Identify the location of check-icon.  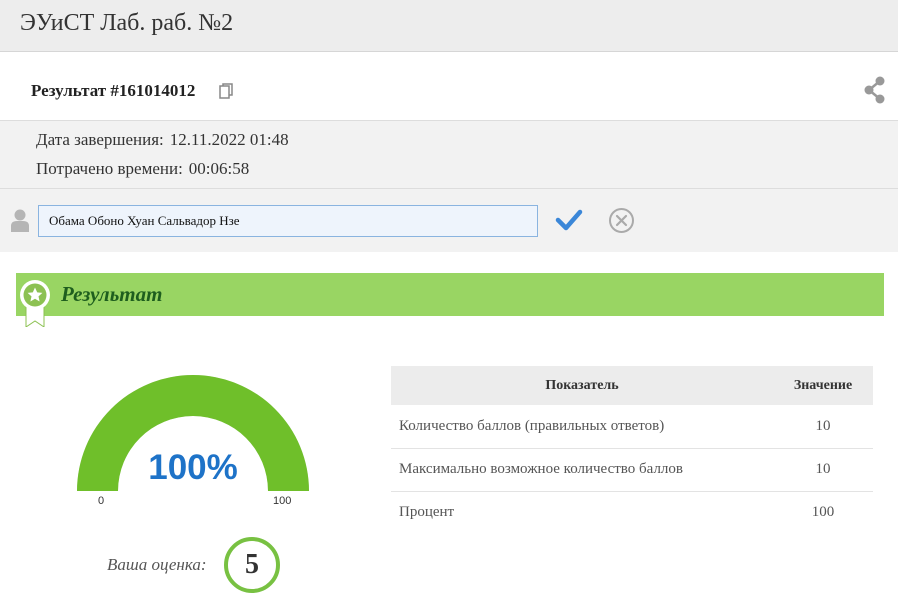
(569, 220).